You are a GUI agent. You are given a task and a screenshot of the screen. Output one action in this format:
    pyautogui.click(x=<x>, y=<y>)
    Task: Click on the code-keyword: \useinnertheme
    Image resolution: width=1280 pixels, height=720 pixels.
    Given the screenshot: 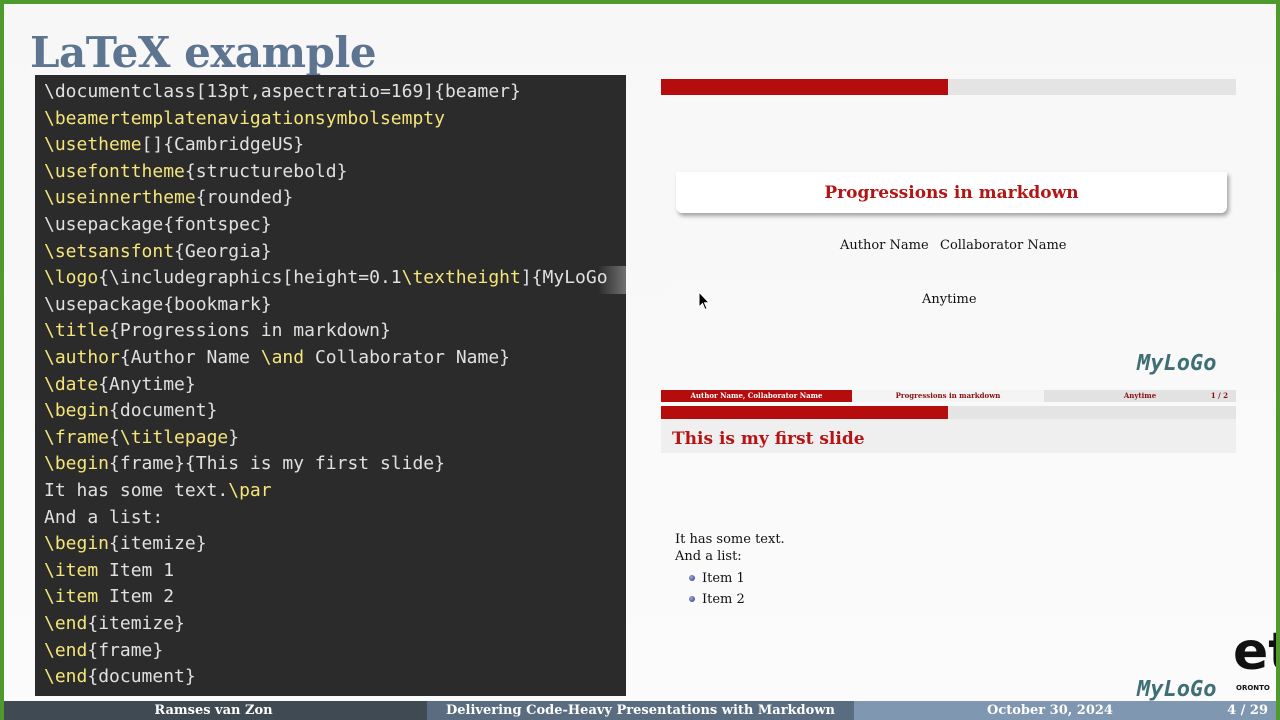 What is the action you would take?
    pyautogui.click(x=120, y=198)
    